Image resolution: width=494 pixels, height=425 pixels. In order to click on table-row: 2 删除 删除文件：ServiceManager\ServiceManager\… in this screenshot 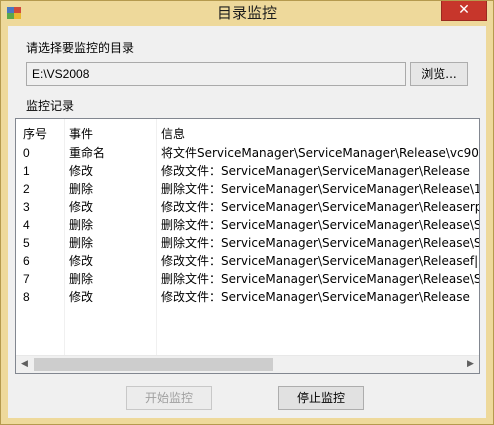, I will do `click(247, 189)`.